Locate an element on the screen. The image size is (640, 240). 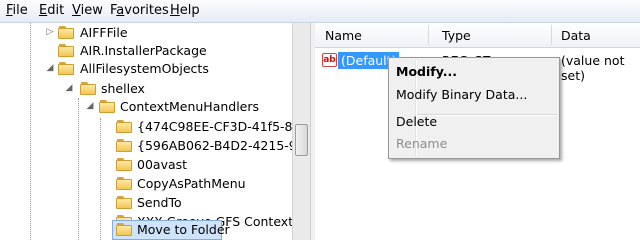
menu-favorites: Favorites is located at coordinates (139, 10).